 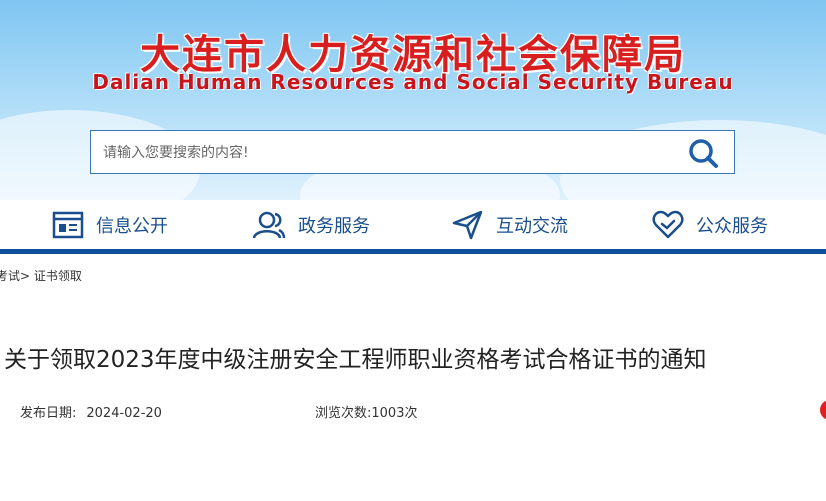 What do you see at coordinates (467, 225) in the screenshot?
I see `send-icon` at bounding box center [467, 225].